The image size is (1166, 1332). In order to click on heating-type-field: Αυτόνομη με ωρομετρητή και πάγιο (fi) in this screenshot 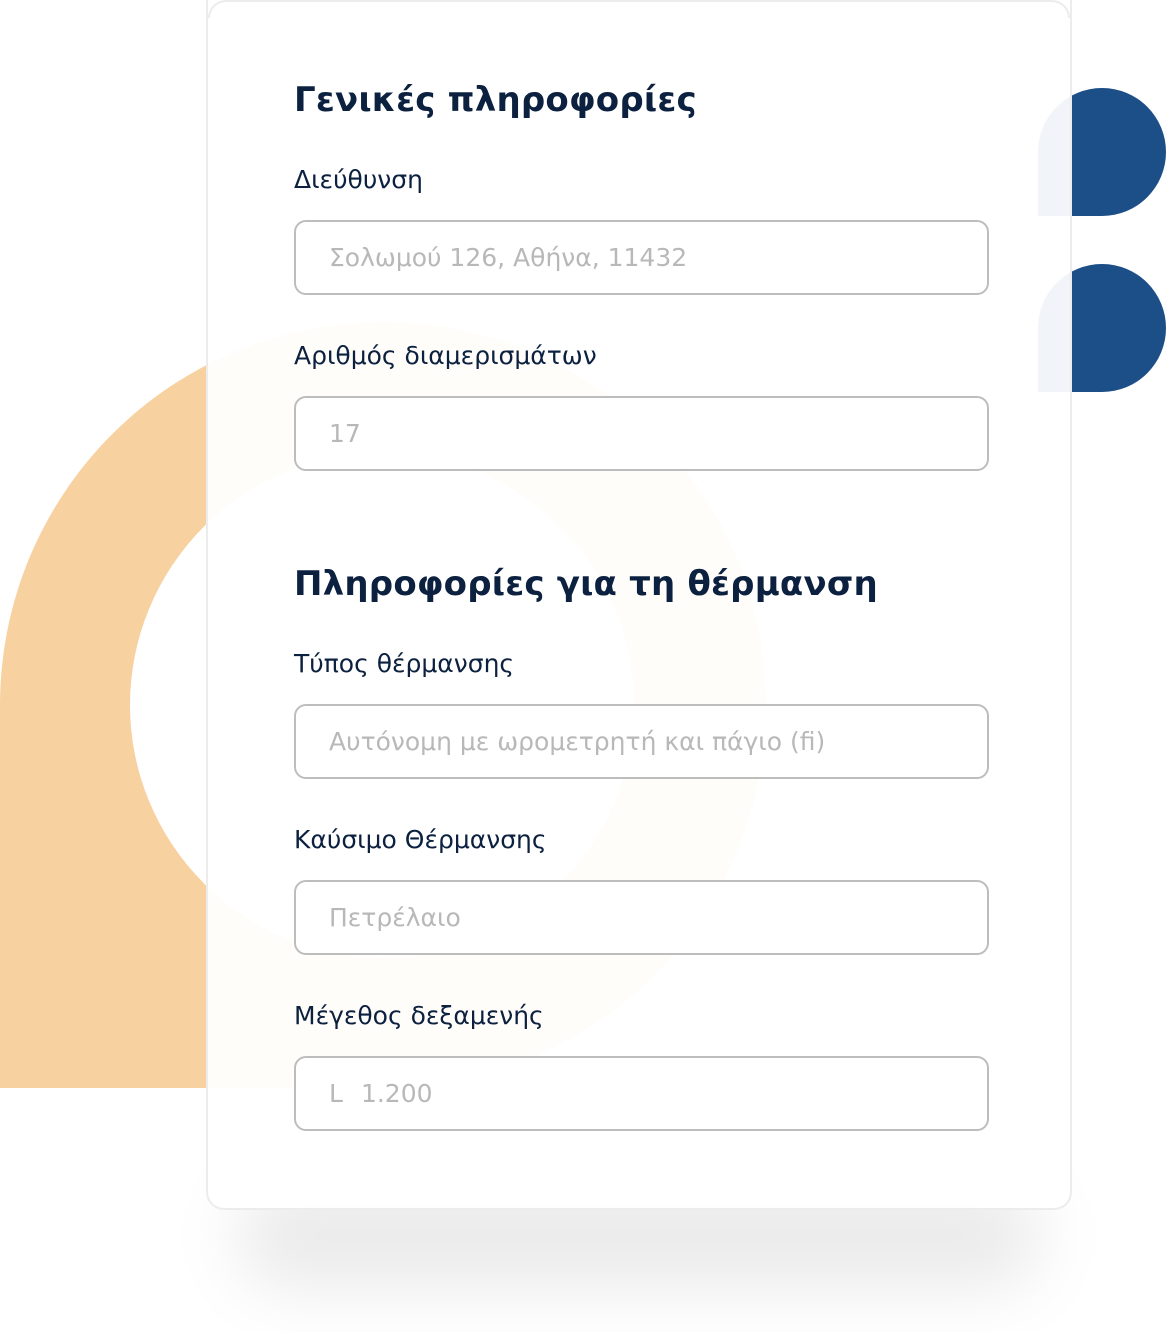, I will do `click(641, 741)`.